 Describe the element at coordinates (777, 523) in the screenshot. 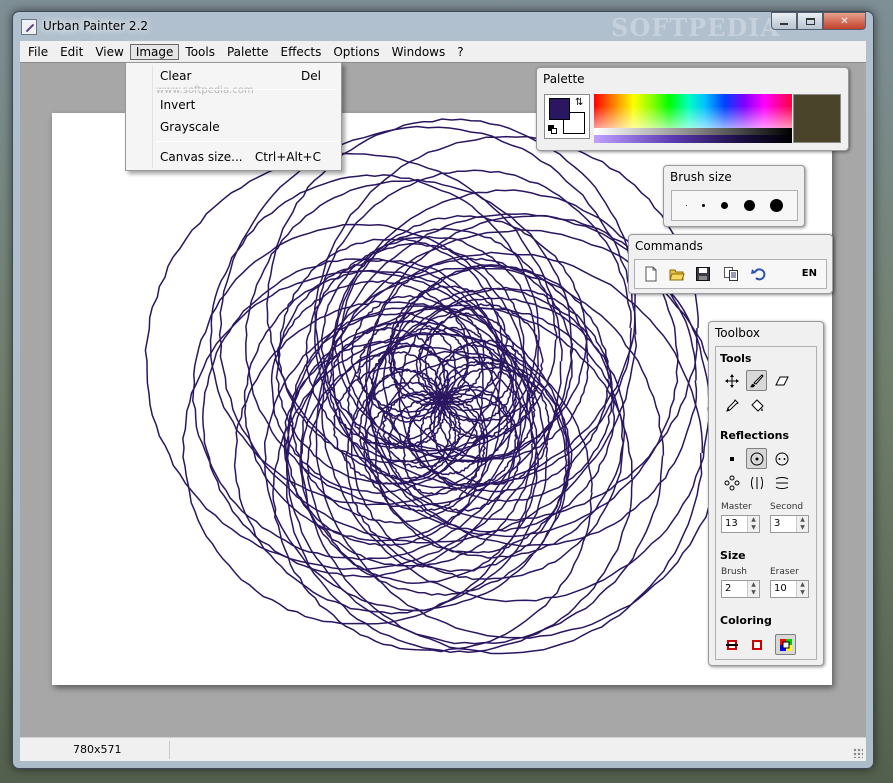

I see `second-value: 3` at that location.